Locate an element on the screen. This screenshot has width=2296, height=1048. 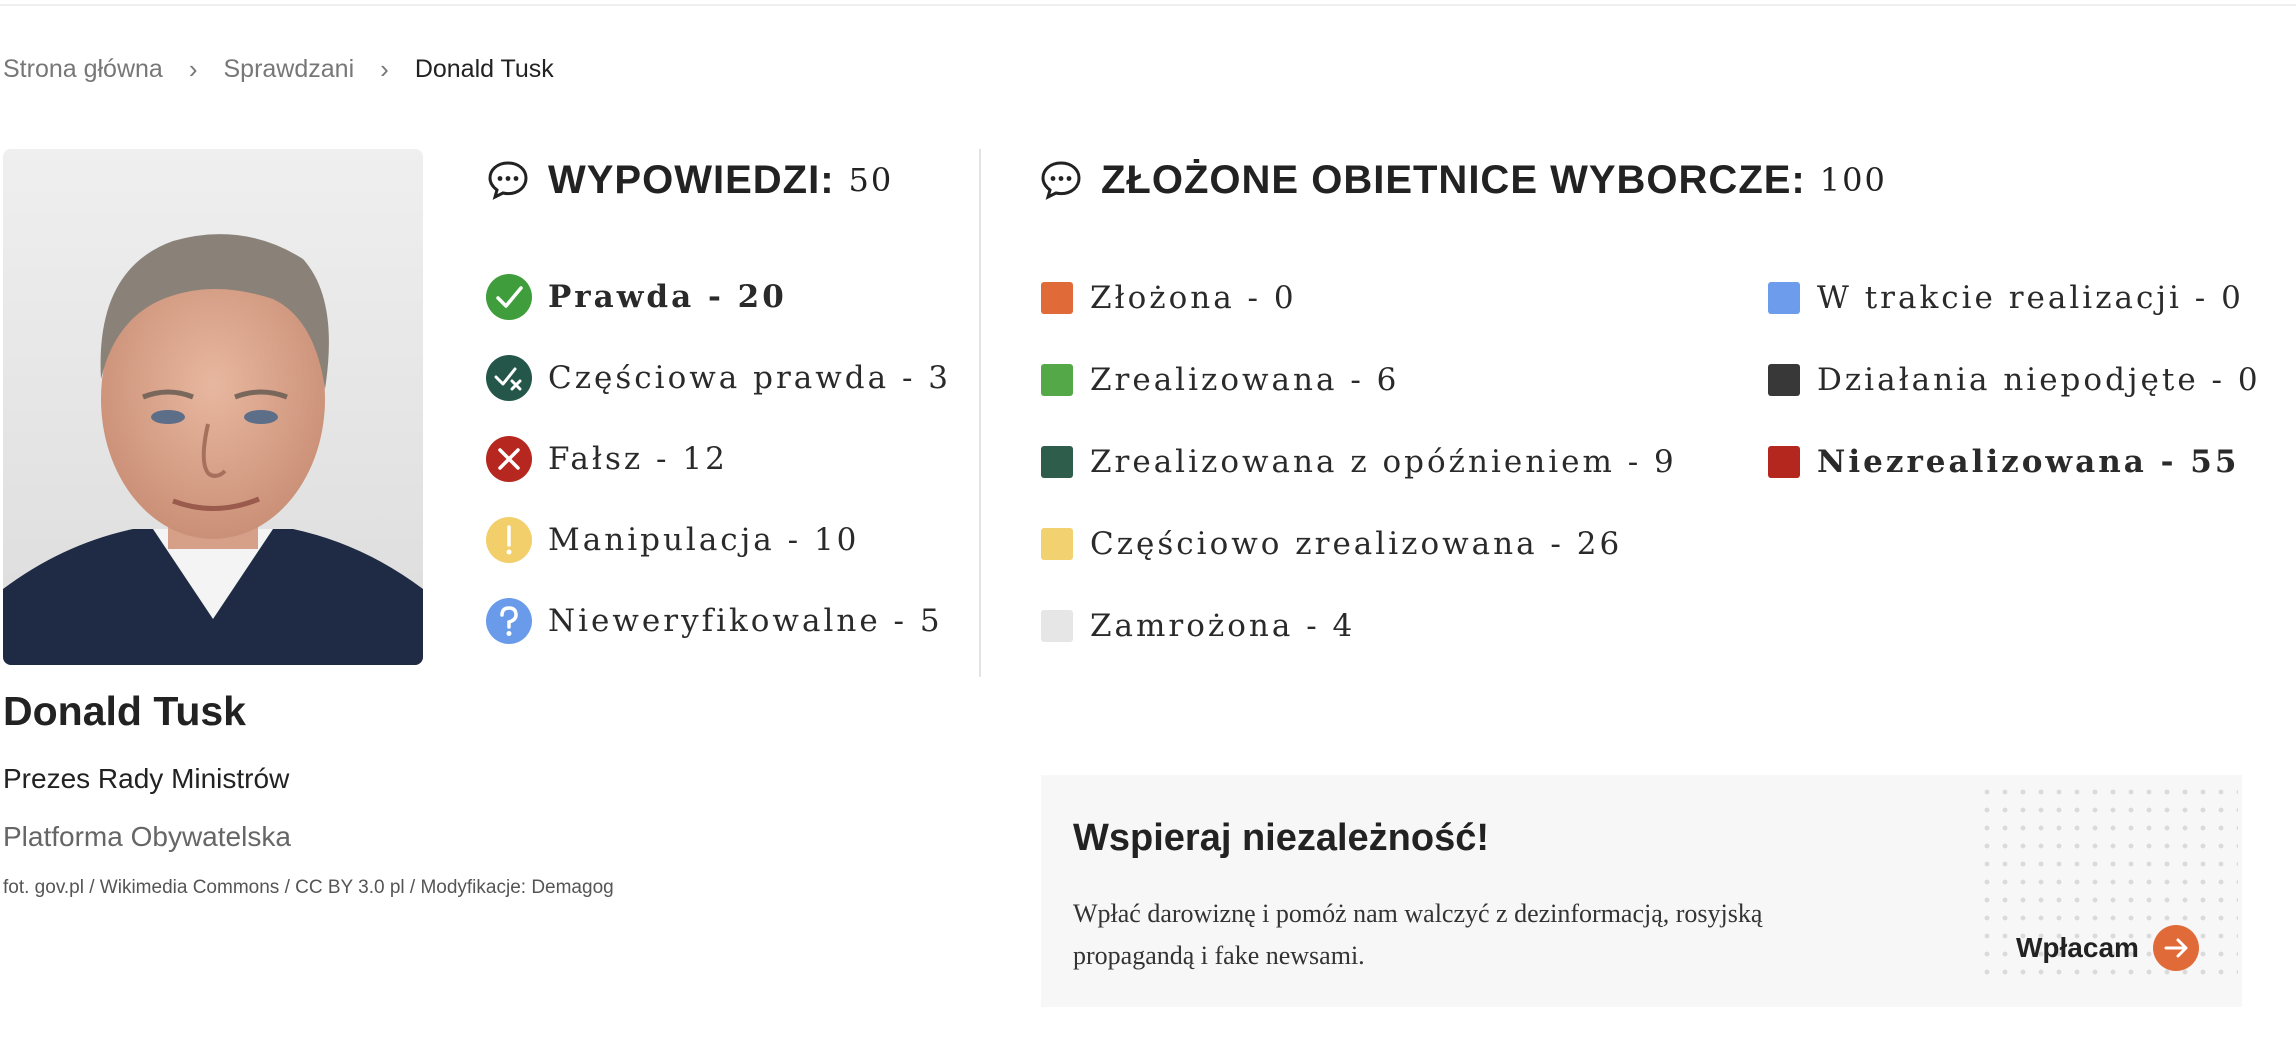
verdict-partial-true: Częściowa prawda - 3 is located at coordinates (718, 378).